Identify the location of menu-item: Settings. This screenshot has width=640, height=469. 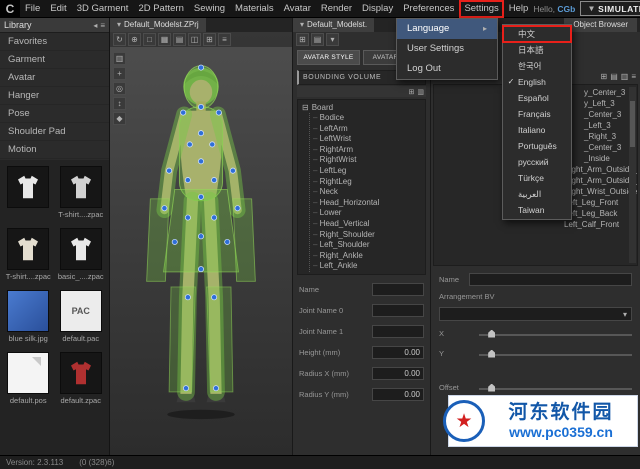
(481, 9).